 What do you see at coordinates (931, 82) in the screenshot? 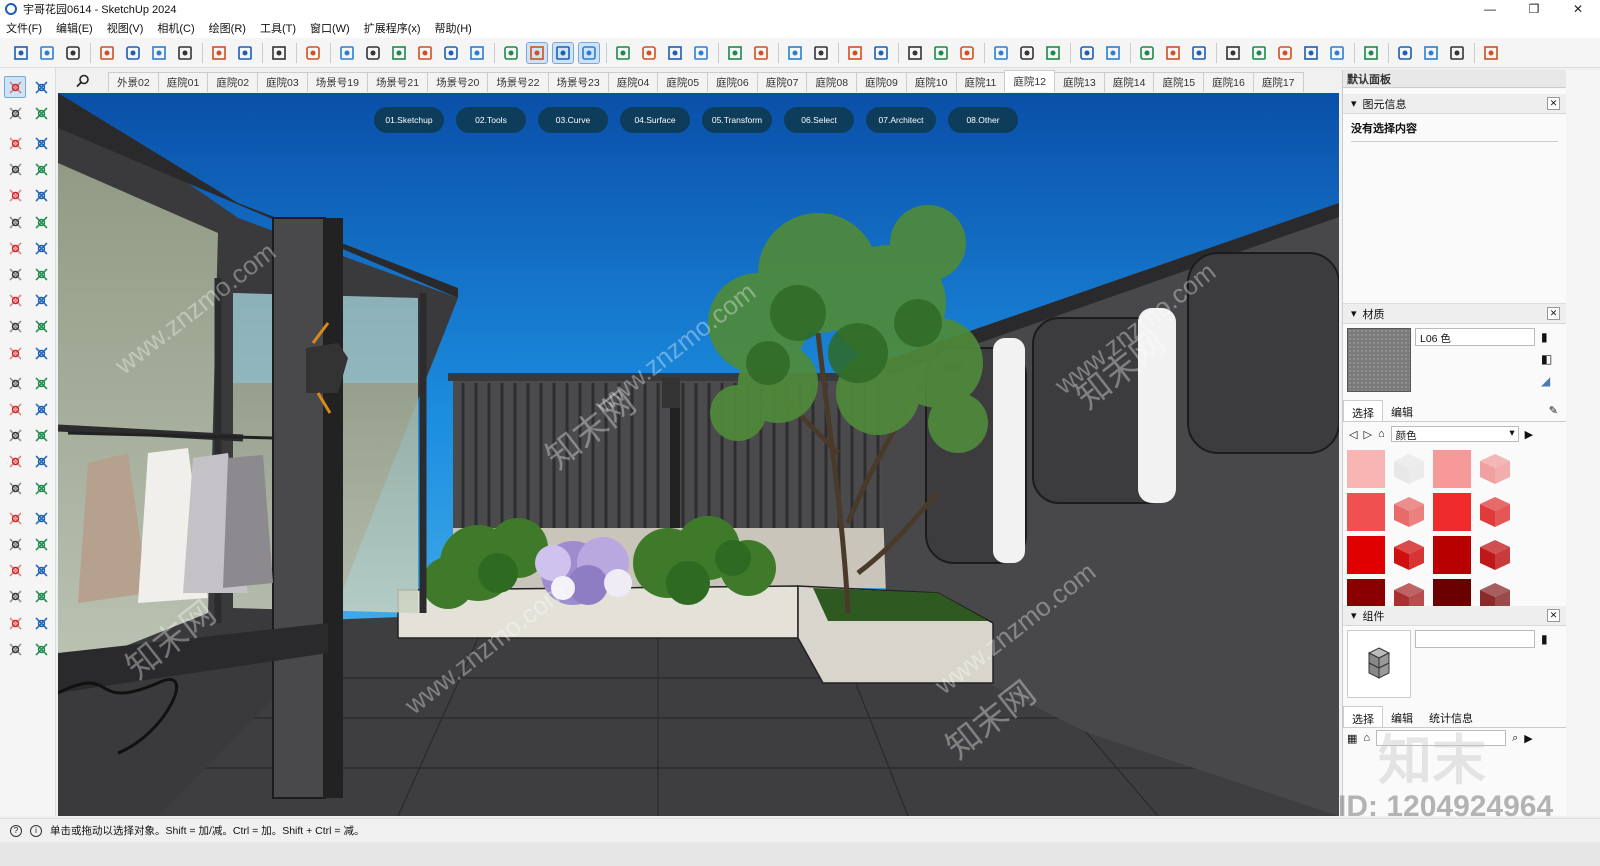
I see `scene-tab: 庭院10` at bounding box center [931, 82].